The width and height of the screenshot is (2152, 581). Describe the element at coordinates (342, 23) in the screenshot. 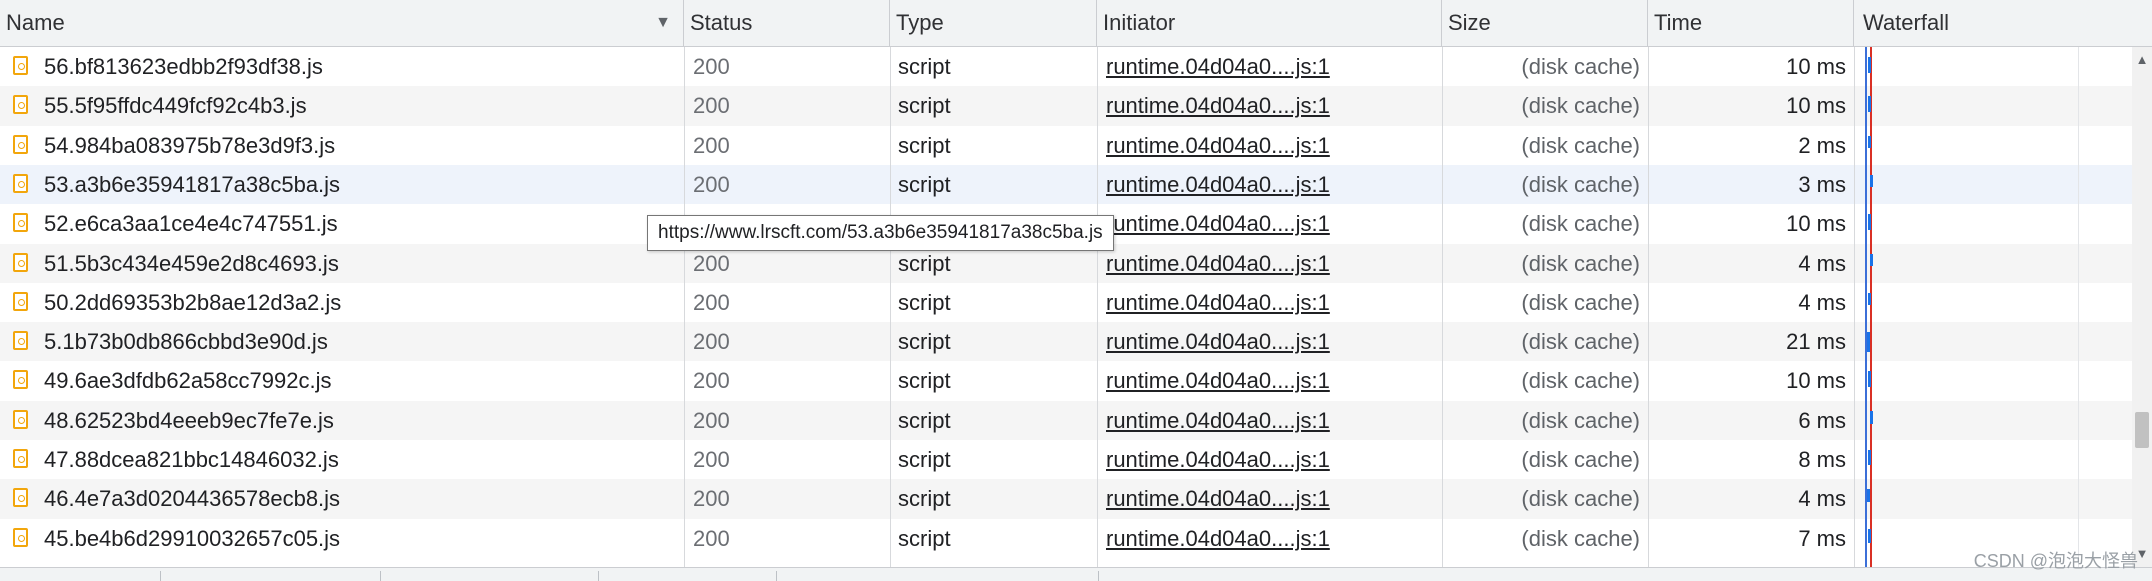

I see `column-header-name: Name ▼` at that location.